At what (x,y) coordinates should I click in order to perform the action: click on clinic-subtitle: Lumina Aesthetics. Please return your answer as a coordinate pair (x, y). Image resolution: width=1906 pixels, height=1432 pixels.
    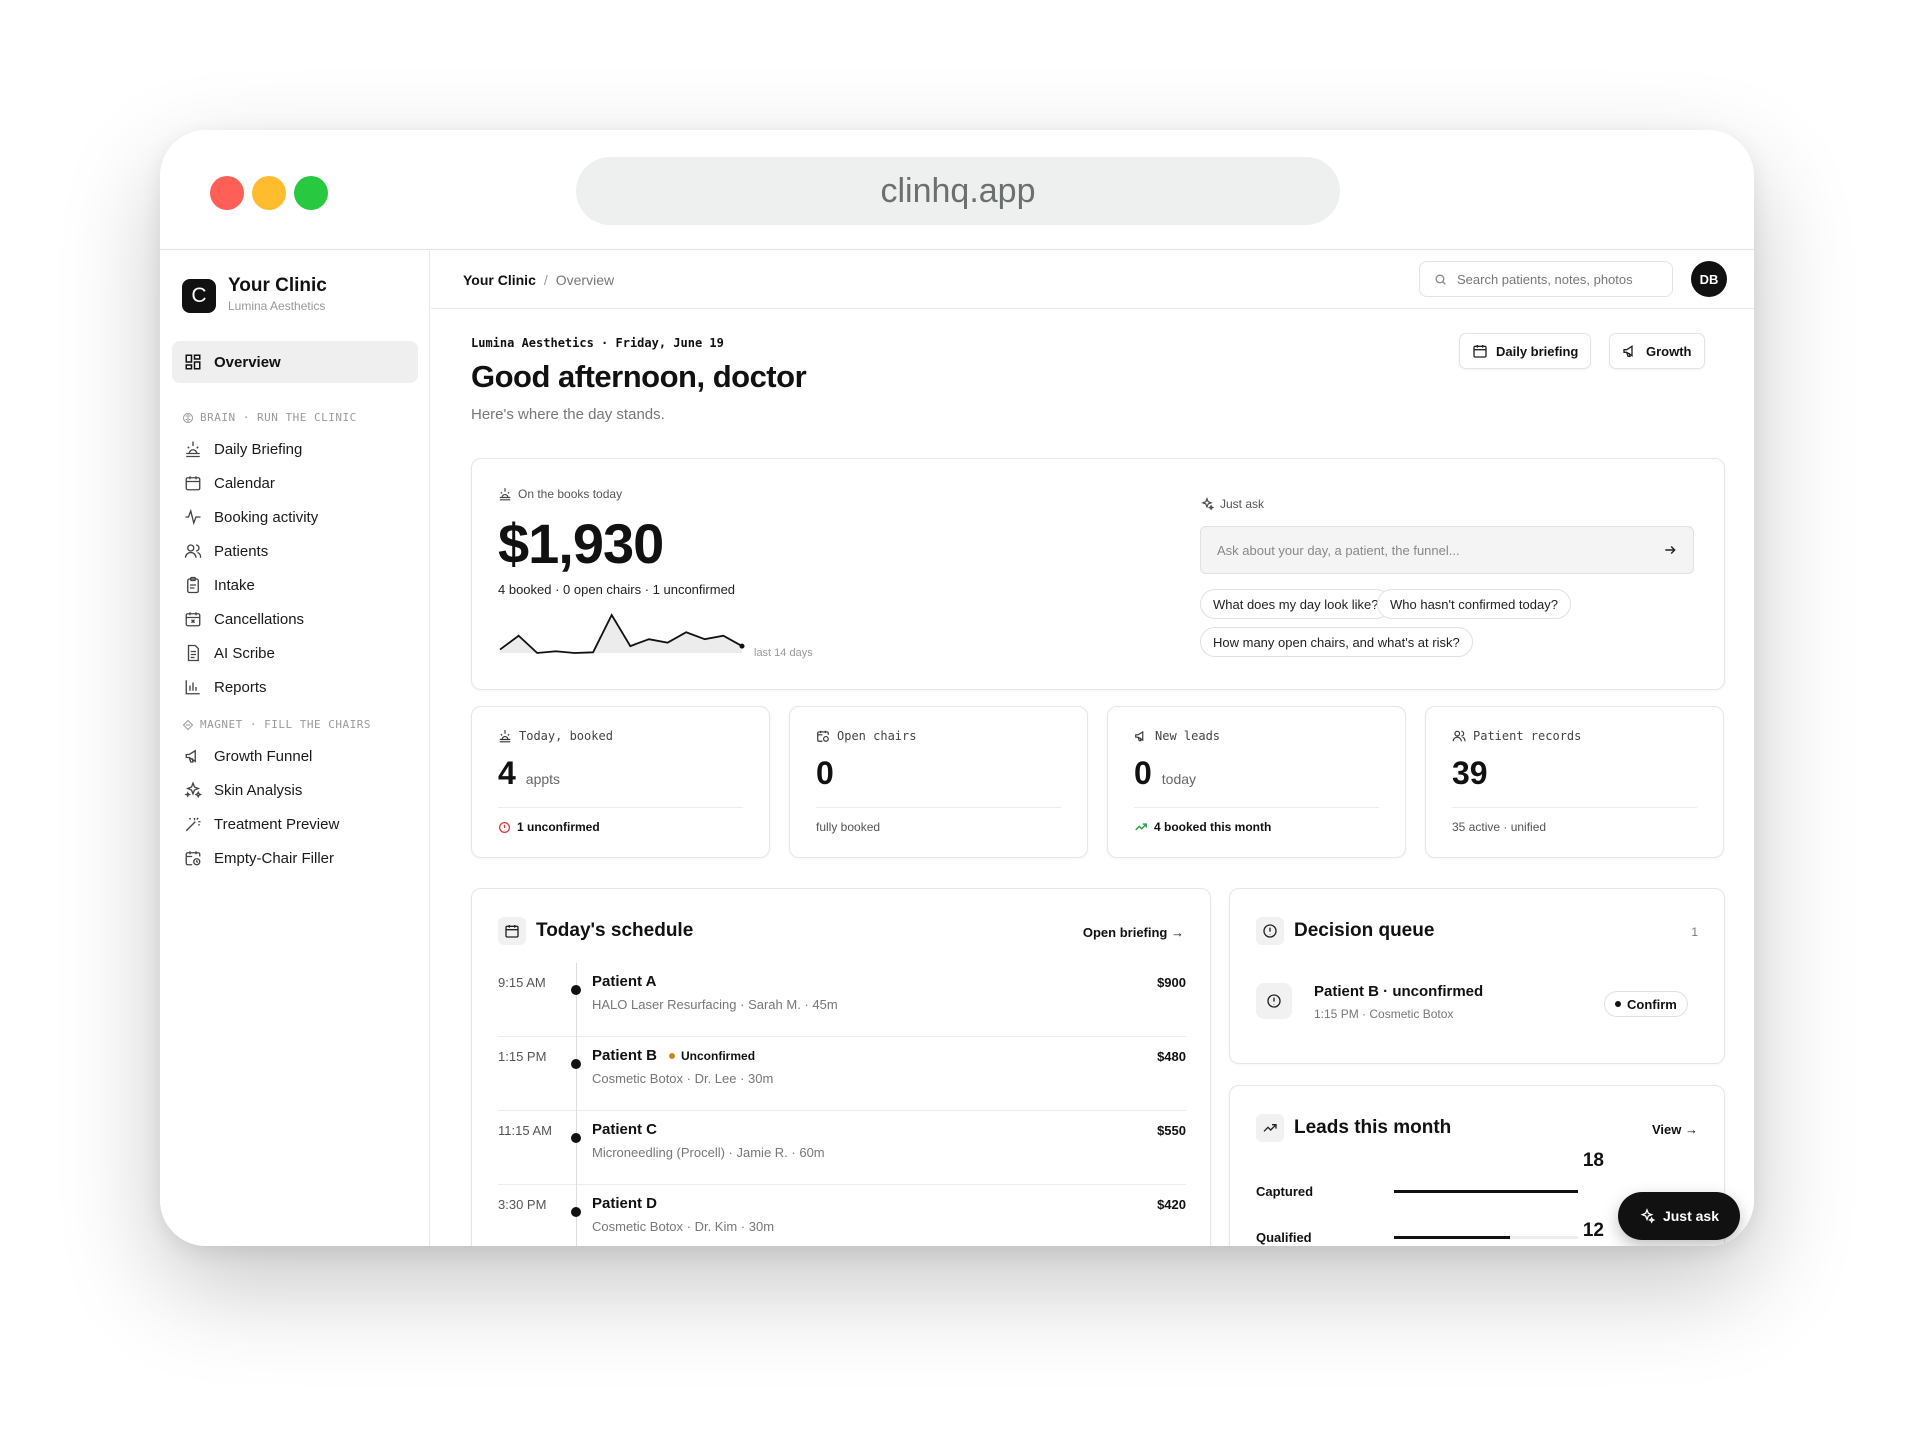
    Looking at the image, I should click on (277, 306).